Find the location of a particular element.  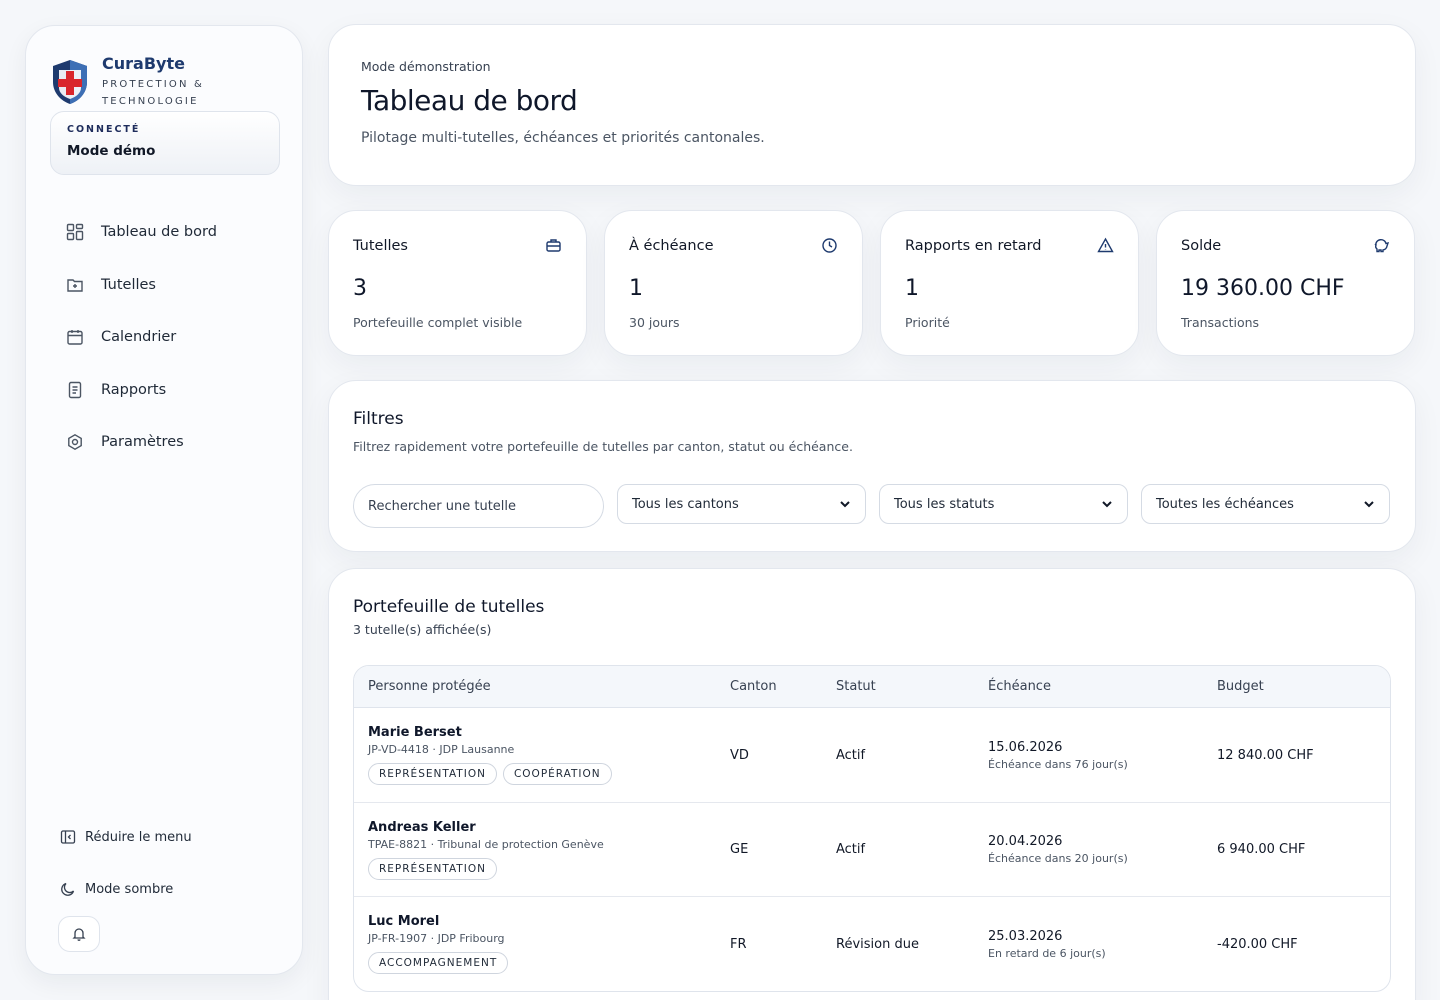

stat-card-tutelles: Tutelles 3 Portefeuille complet visible is located at coordinates (457, 283).